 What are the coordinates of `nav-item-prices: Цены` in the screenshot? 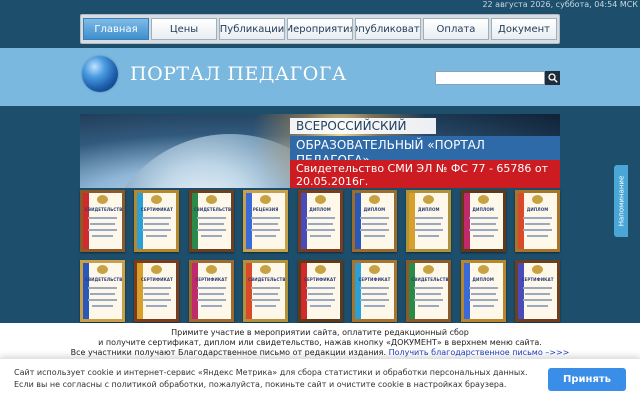 It's located at (184, 29).